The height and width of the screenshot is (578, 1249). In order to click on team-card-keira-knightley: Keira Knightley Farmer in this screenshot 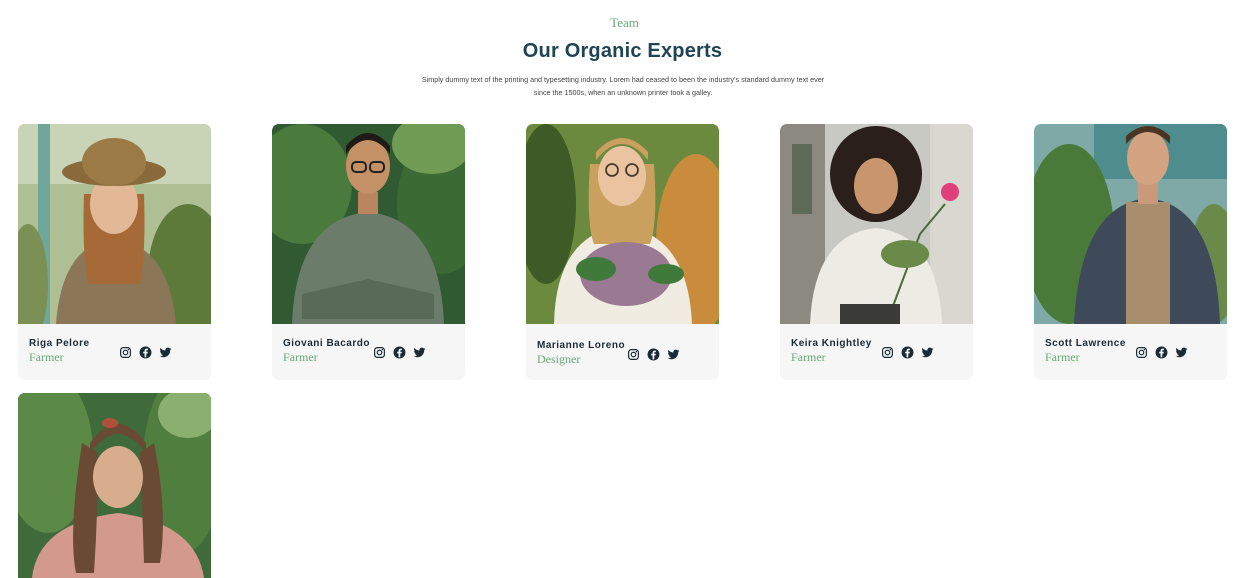, I will do `click(876, 252)`.